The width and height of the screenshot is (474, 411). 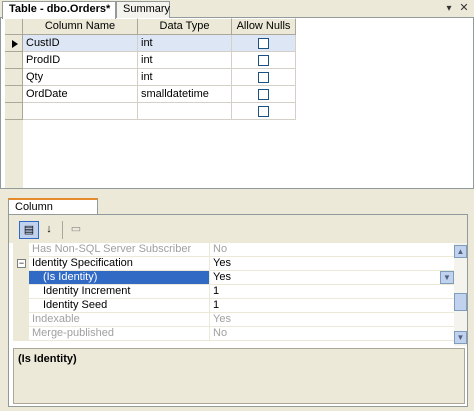 I want to click on property-pages-icon: ▭, so click(x=76, y=230).